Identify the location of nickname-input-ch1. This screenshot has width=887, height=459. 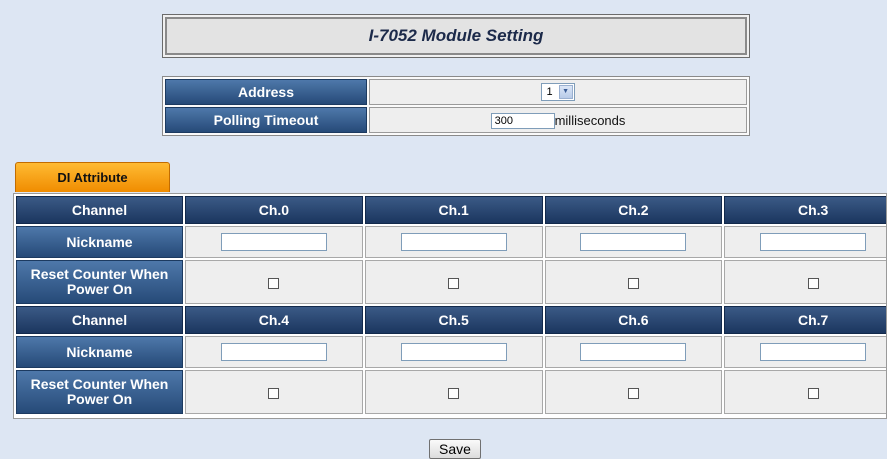
(453, 242).